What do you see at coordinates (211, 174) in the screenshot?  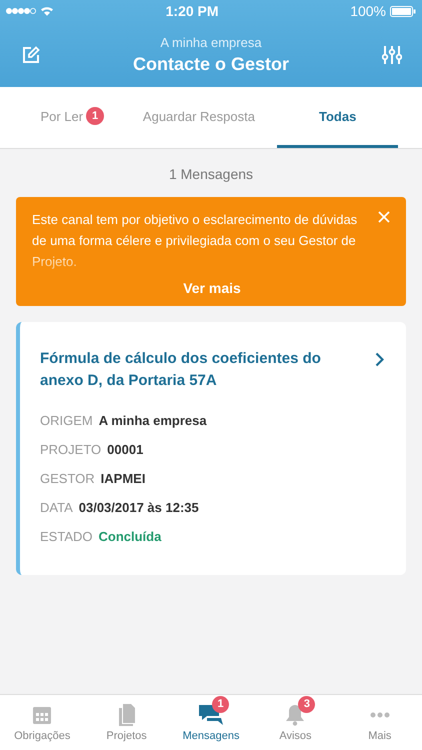 I see `message-count: 1 Mensagens` at bounding box center [211, 174].